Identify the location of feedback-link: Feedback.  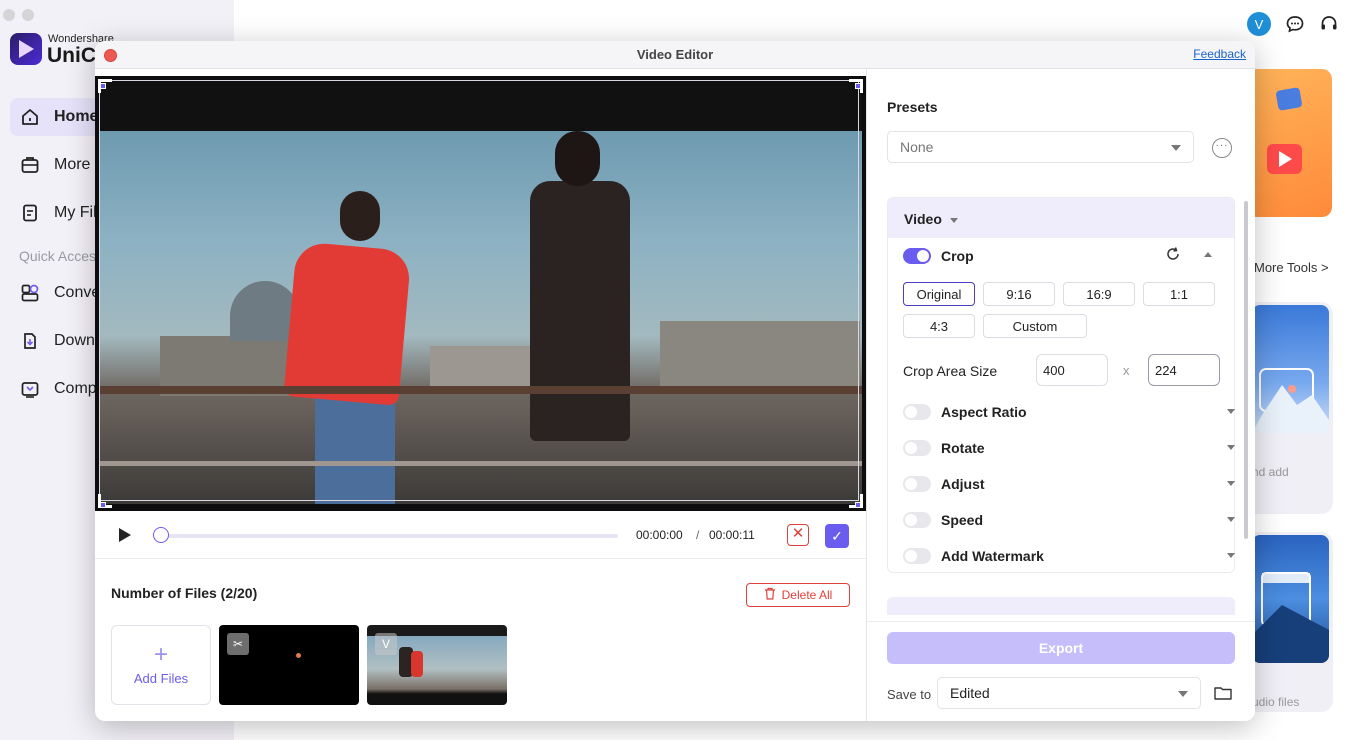
(1219, 54).